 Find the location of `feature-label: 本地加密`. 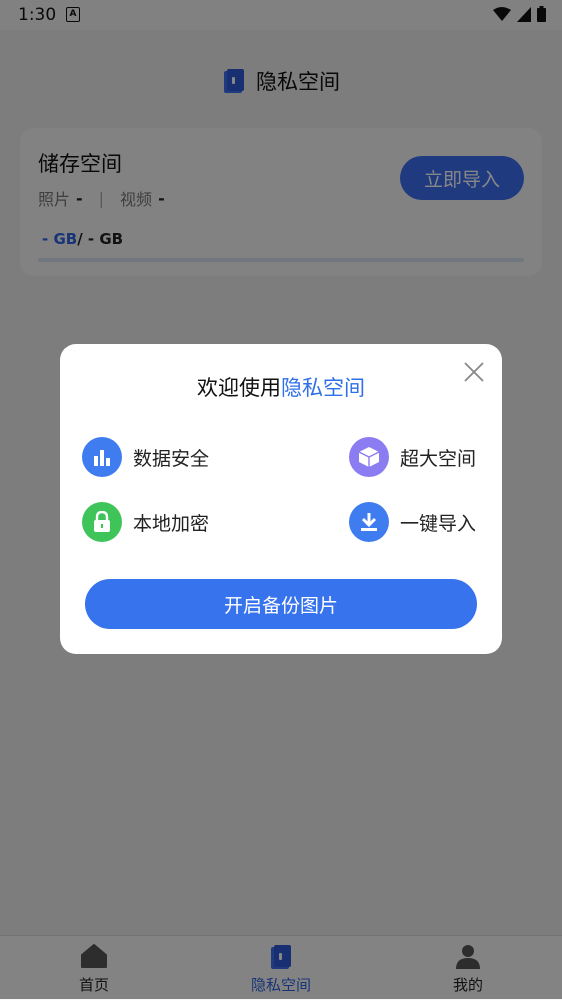

feature-label: 本地加密 is located at coordinates (171, 523).